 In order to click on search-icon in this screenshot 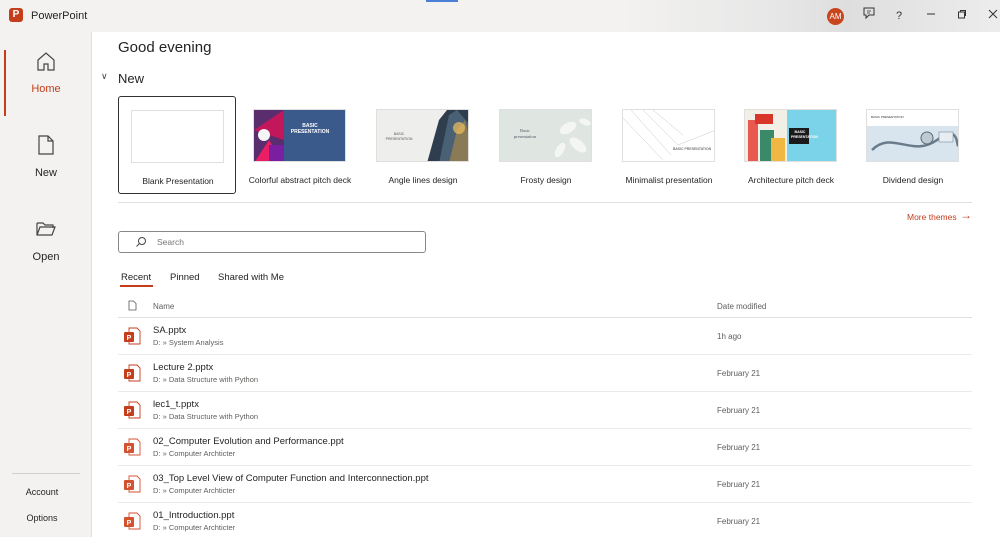, I will do `click(141, 242)`.